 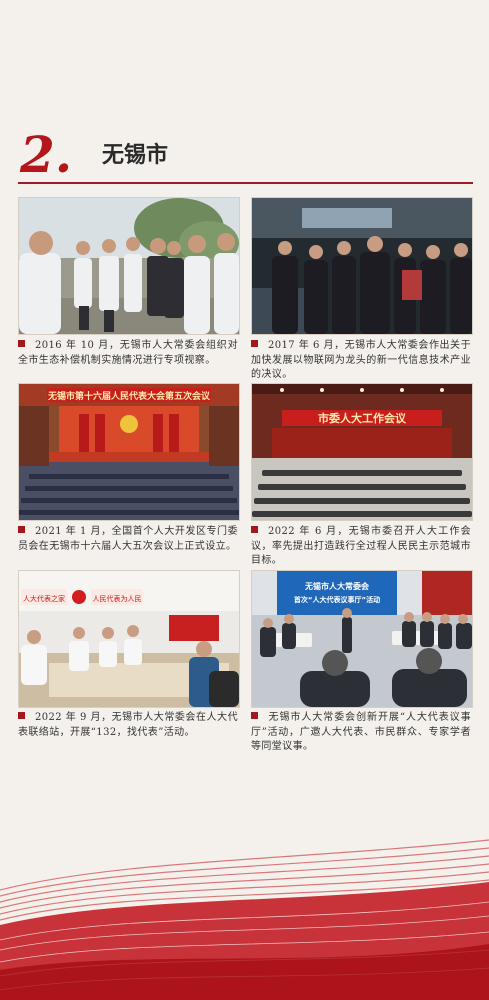 What do you see at coordinates (129, 639) in the screenshot?
I see `photo-liaison-station: 人大代表之家 人民代表为人民` at bounding box center [129, 639].